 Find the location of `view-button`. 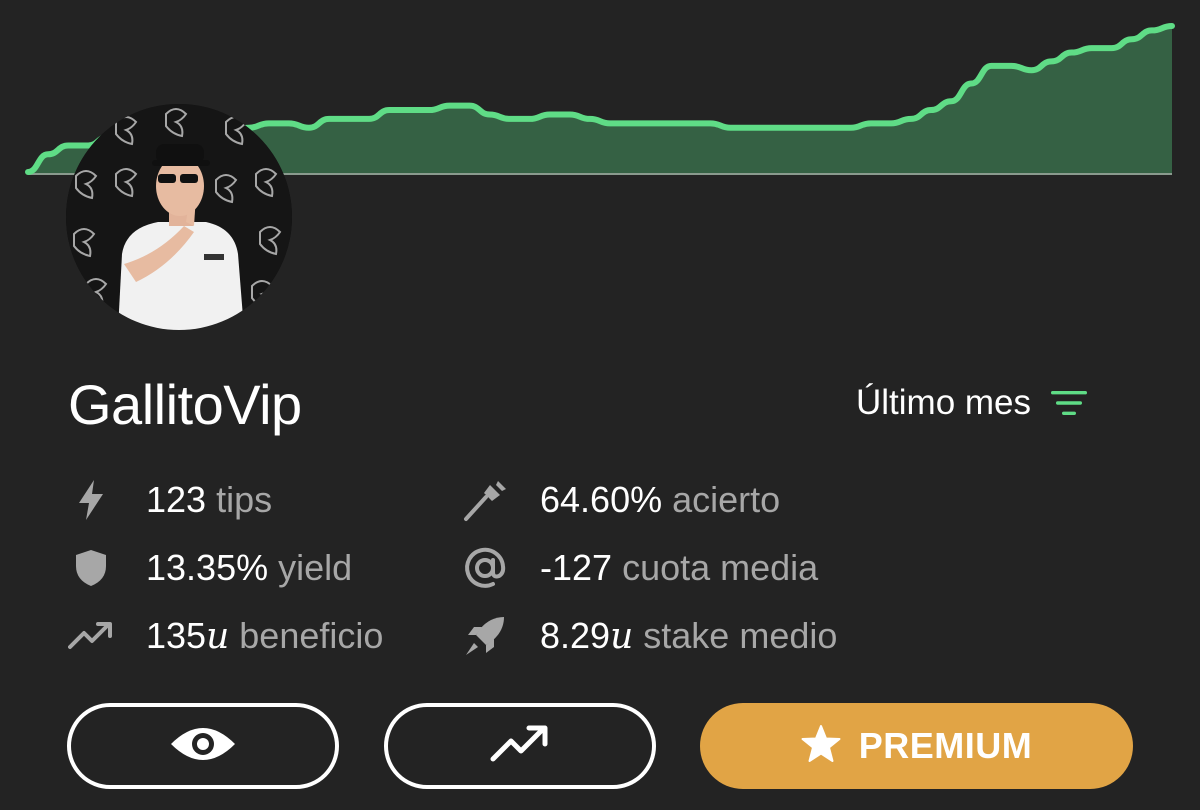

view-button is located at coordinates (203, 746).